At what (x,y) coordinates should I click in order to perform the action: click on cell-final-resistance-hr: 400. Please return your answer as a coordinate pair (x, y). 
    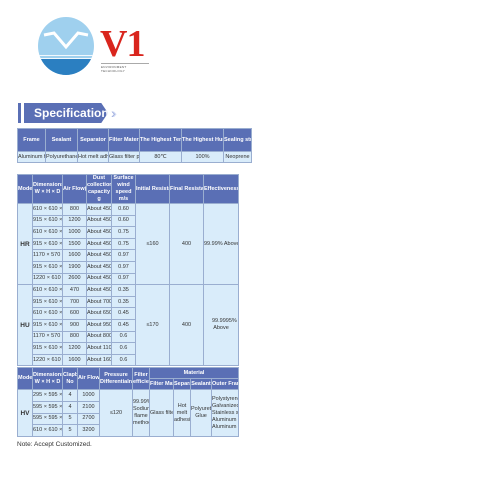
    Looking at the image, I should click on (186, 244).